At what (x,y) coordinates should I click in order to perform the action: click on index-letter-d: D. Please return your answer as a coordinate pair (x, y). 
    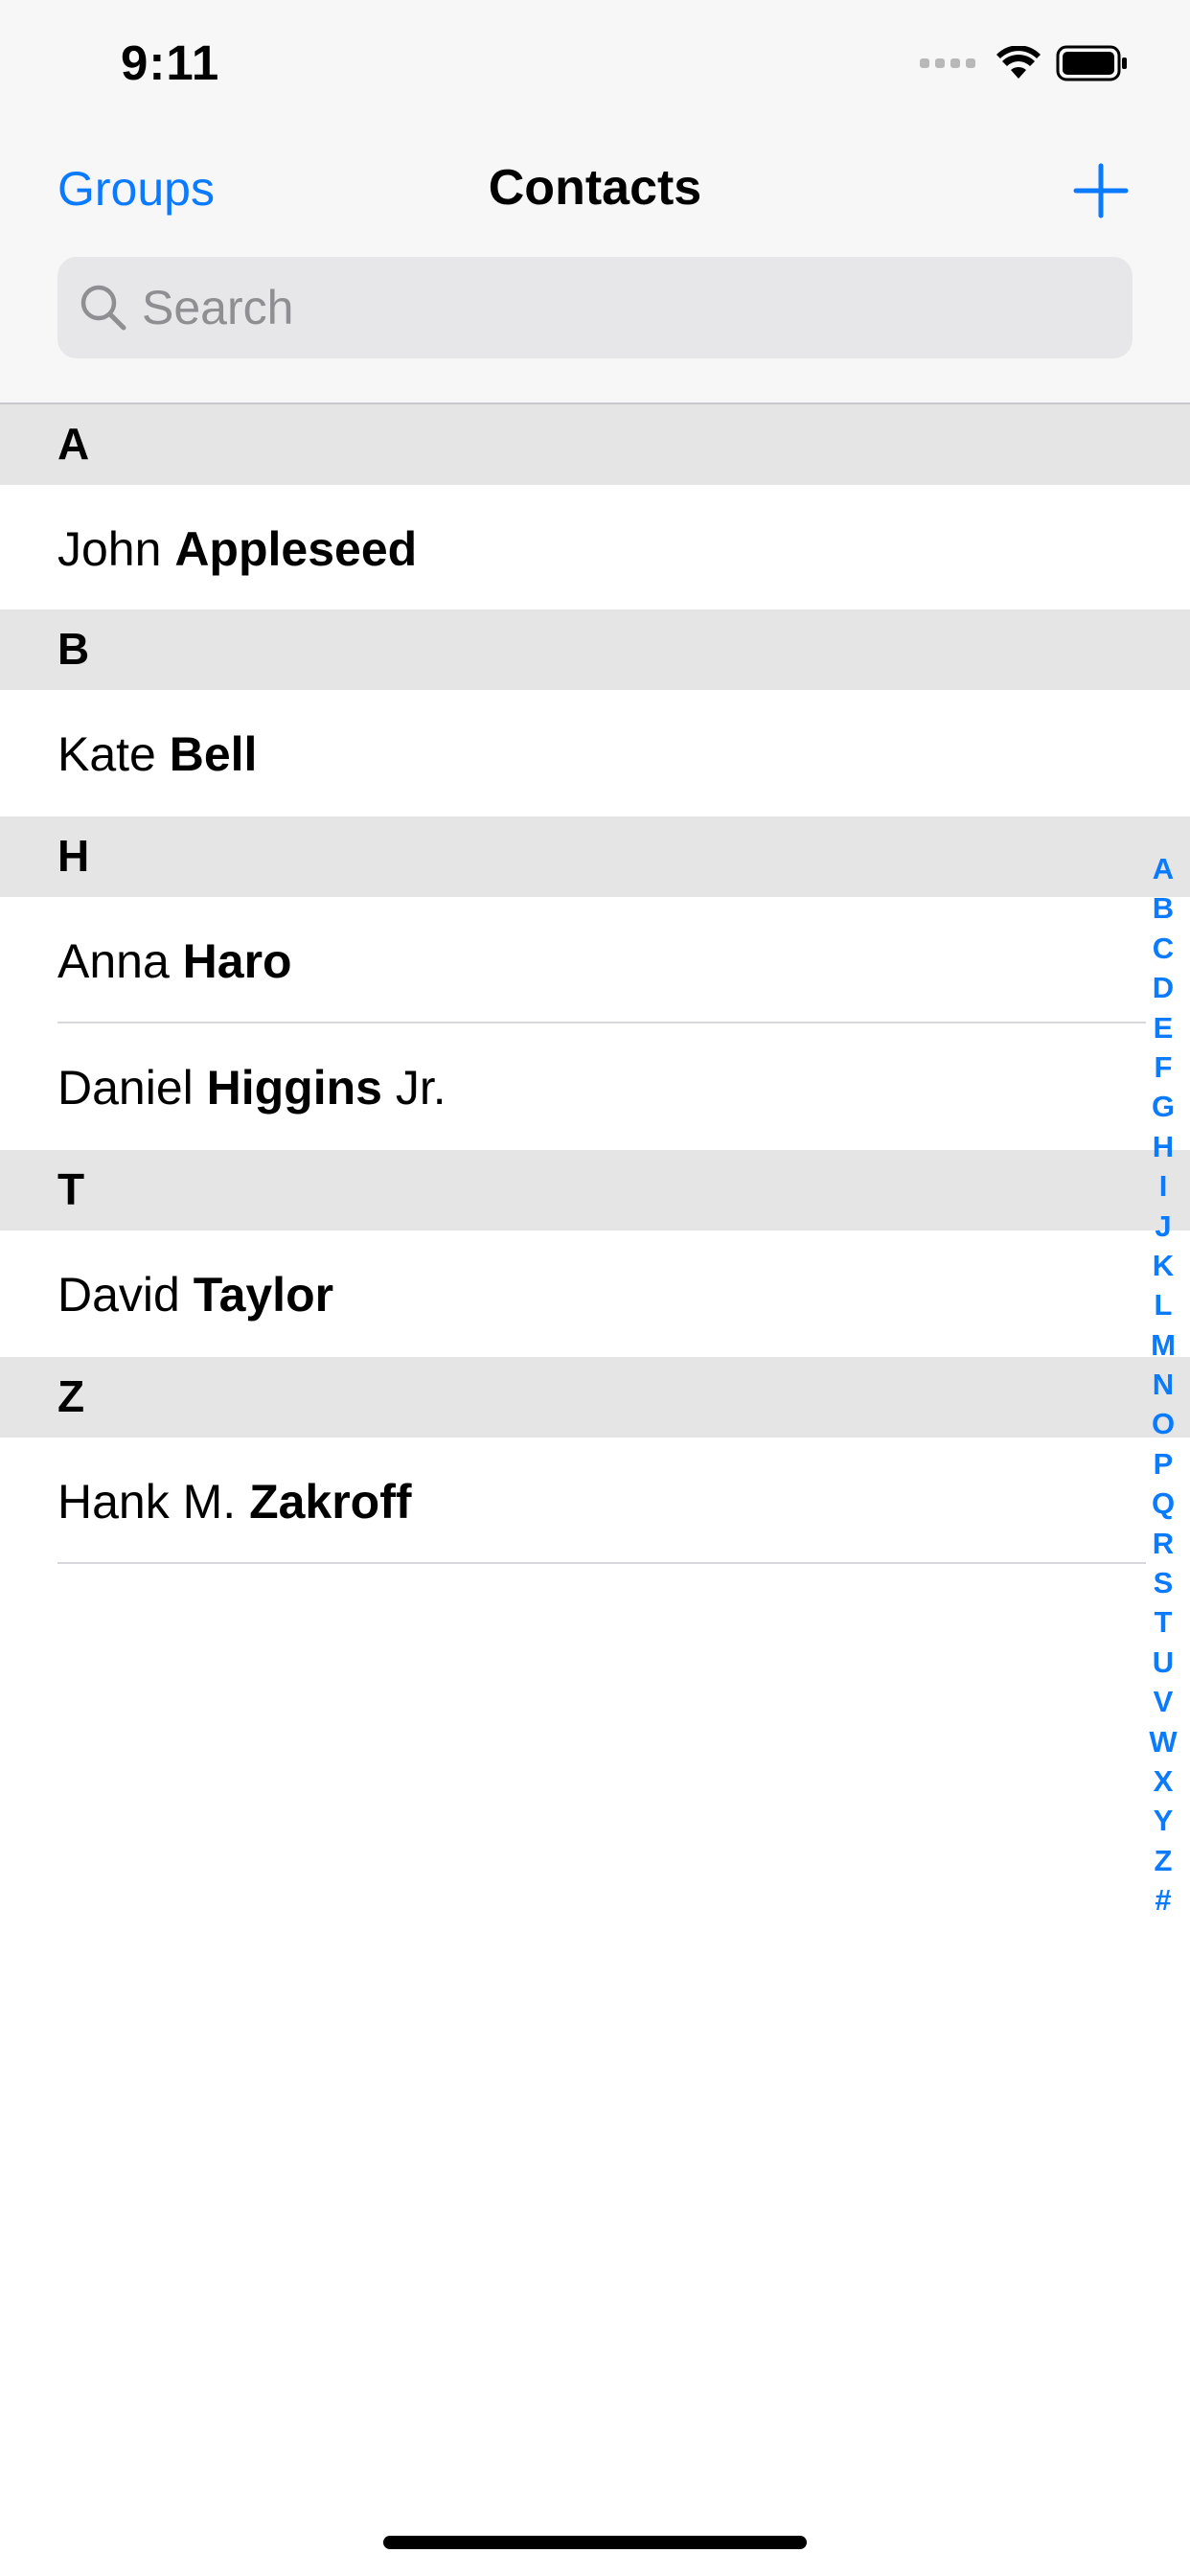
    Looking at the image, I should click on (1163, 987).